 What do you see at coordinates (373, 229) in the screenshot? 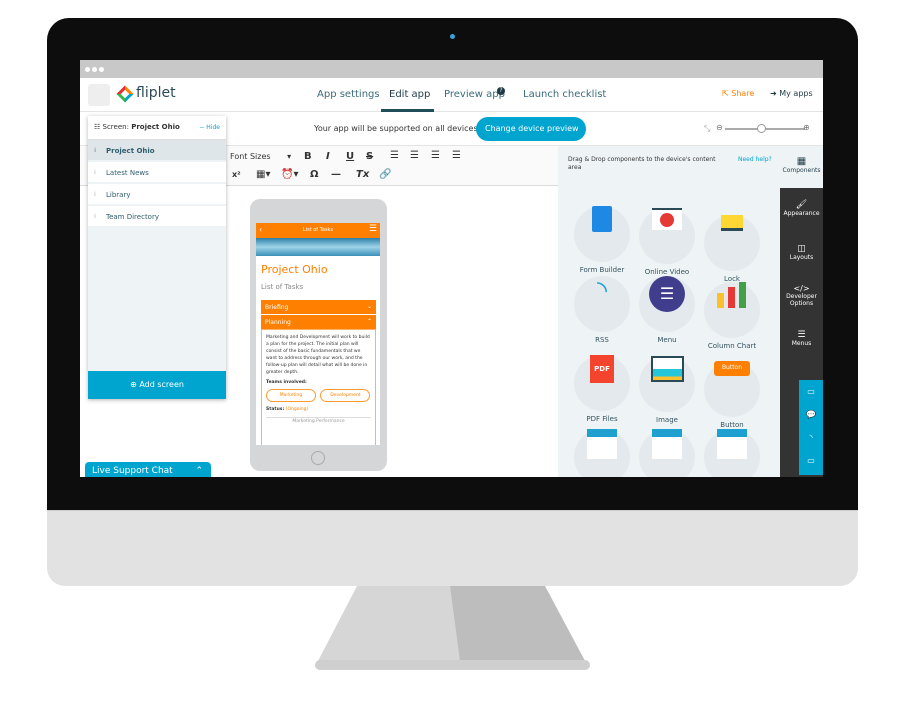
I see `hamburger-icon: ☰` at bounding box center [373, 229].